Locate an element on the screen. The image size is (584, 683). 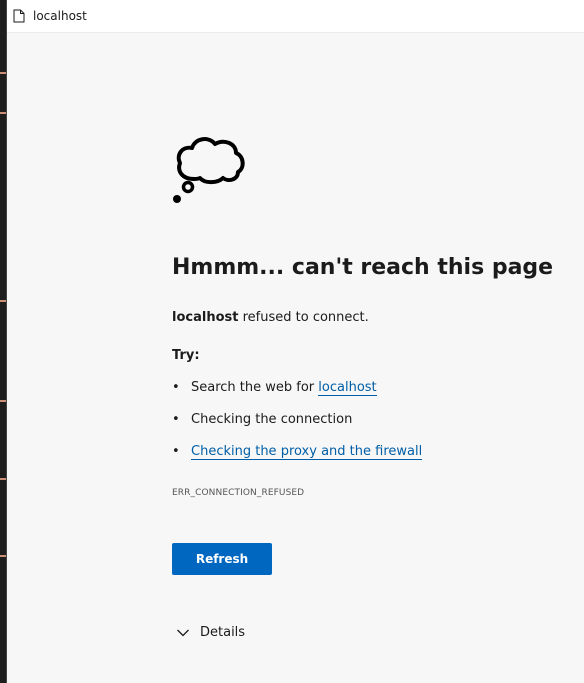
try-label: Try: is located at coordinates (186, 355).